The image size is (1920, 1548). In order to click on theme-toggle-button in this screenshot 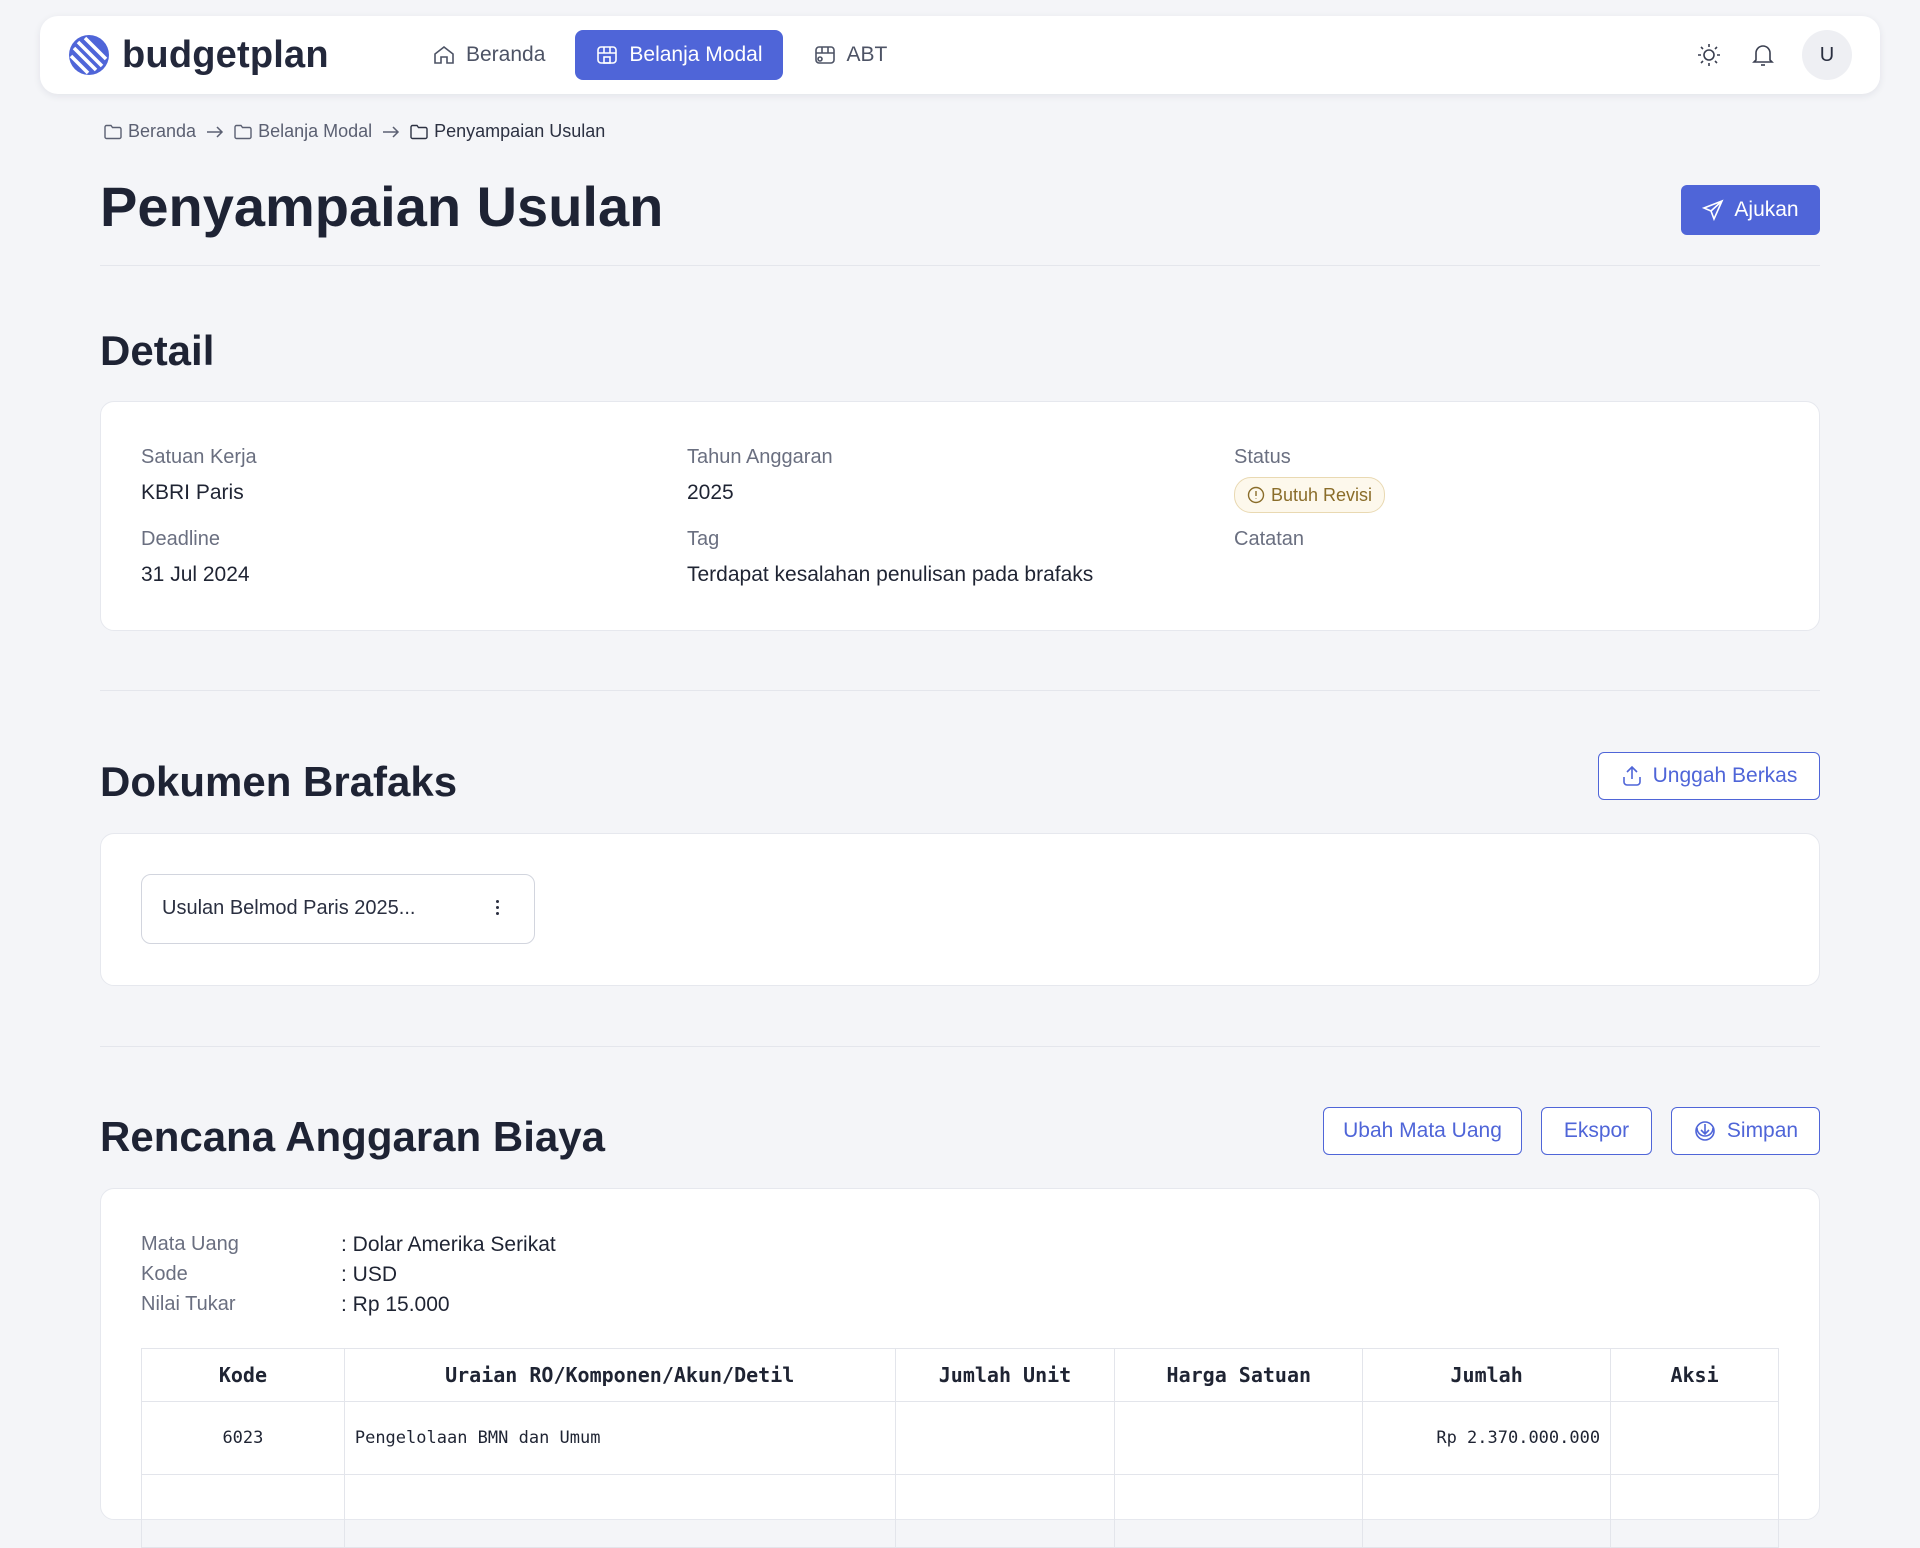, I will do `click(1709, 55)`.